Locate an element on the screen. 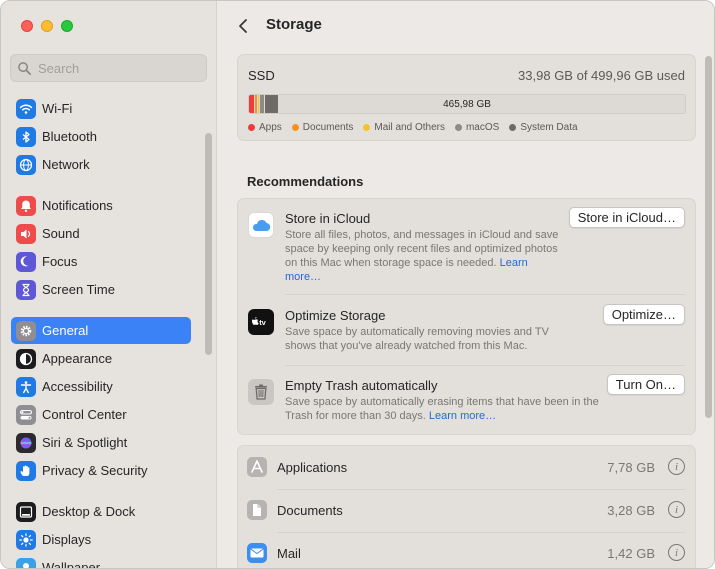 This screenshot has width=715, height=569. legend-label: Apps is located at coordinates (270, 127).